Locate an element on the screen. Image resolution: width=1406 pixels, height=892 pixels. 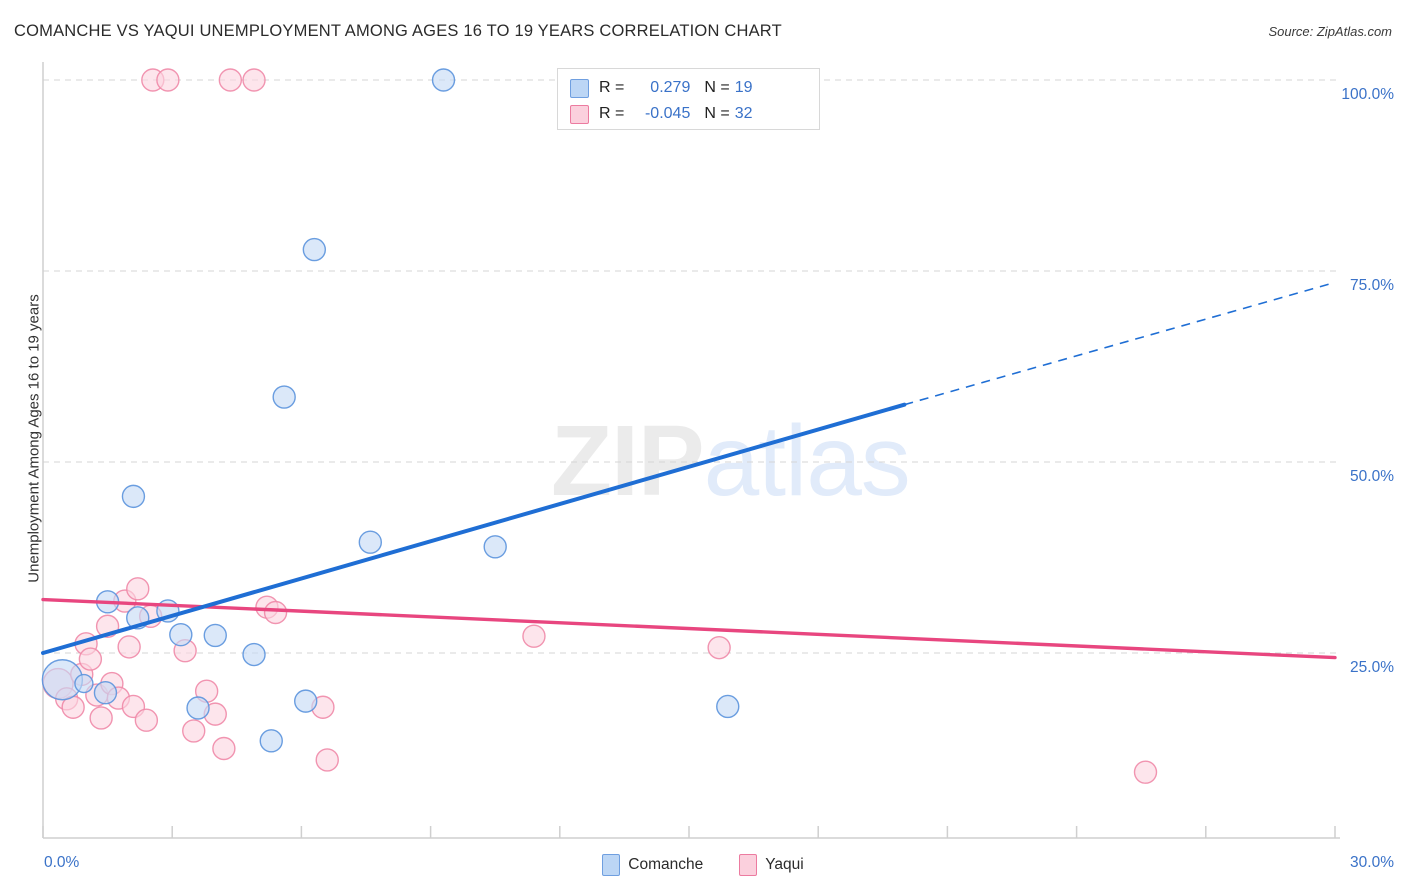
y-tick-50: 50.0% is located at coordinates (1372, 476).